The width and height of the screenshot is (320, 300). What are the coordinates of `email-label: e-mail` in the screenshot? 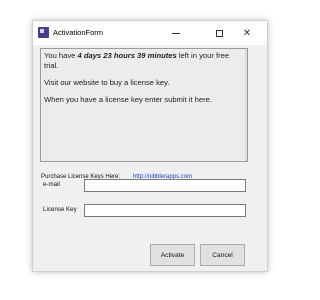 It's located at (51, 184).